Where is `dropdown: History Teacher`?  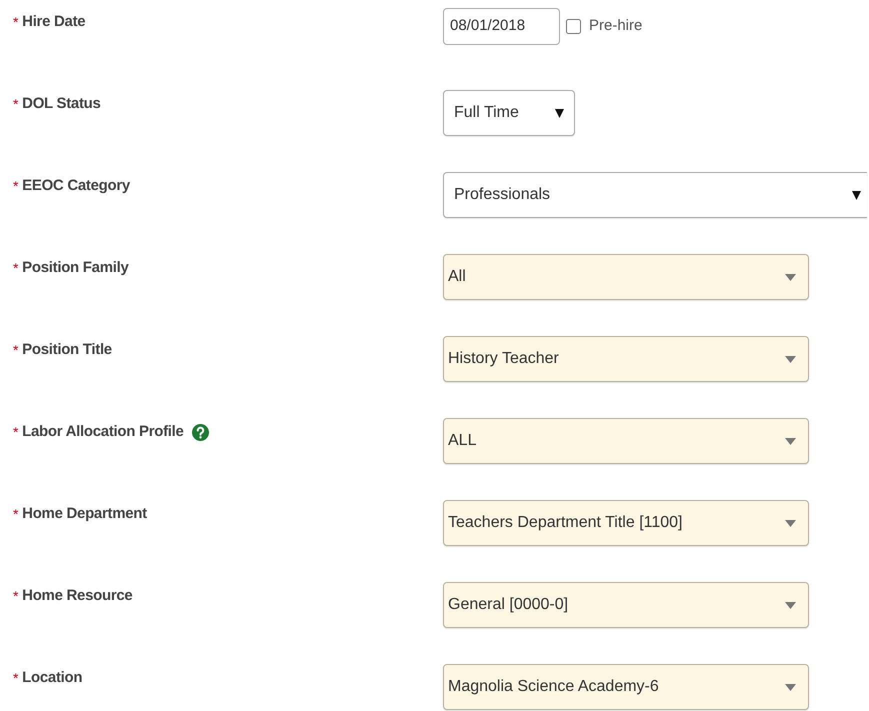
dropdown: History Teacher is located at coordinates (626, 359).